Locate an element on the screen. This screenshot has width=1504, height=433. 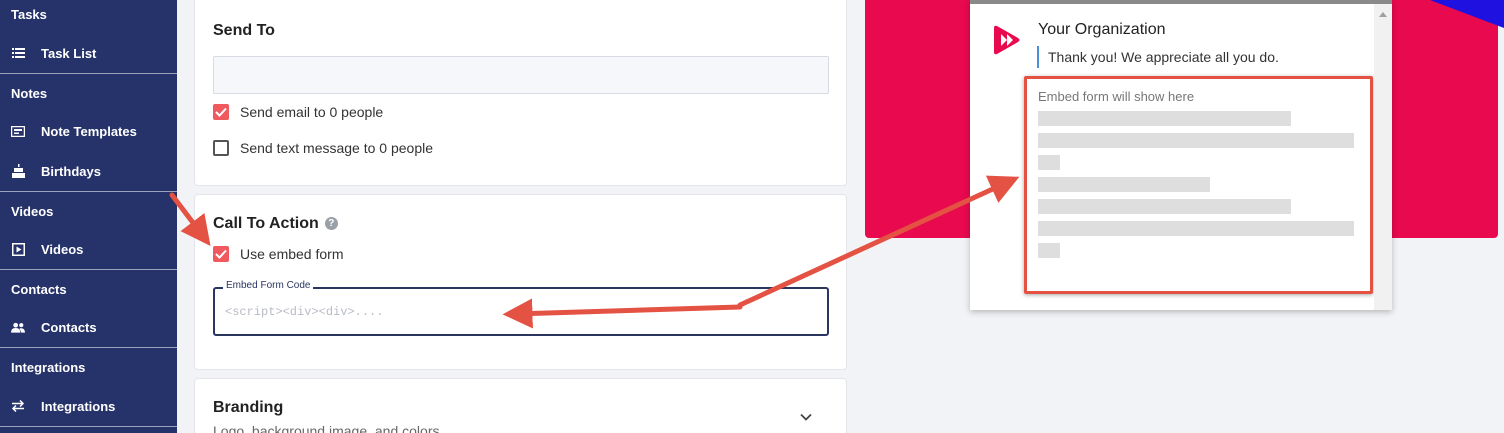
preview-scrollbar is located at coordinates (1383, 157).